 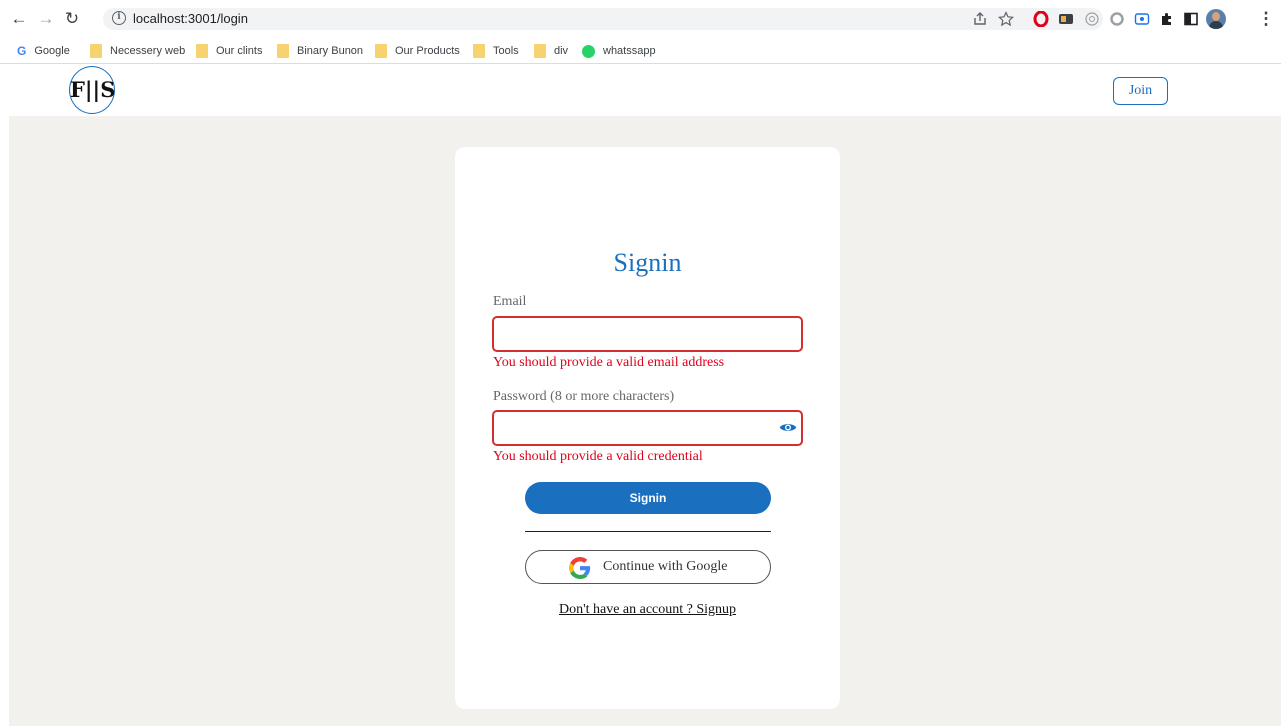 I want to click on email-input, so click(x=647, y=334).